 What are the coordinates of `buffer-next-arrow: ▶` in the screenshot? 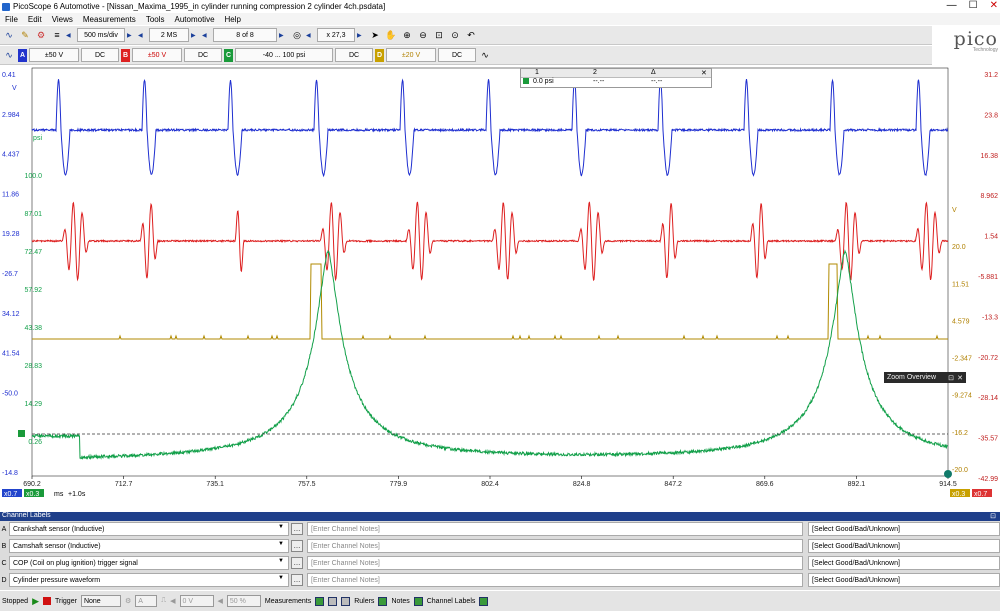 It's located at (283, 35).